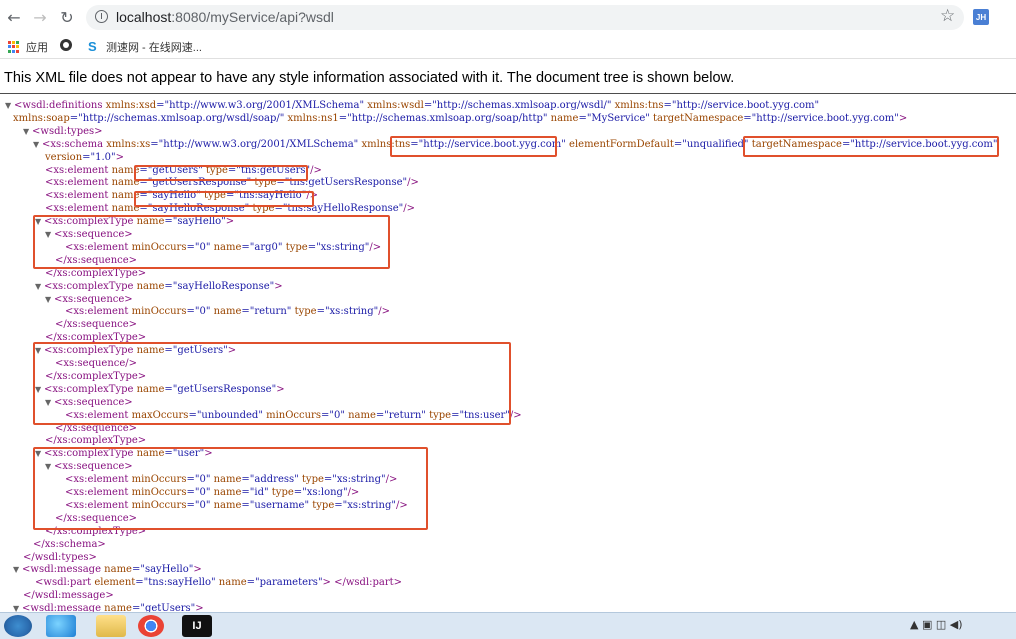 The width and height of the screenshot is (1016, 639). I want to click on folder-icon, so click(111, 626).